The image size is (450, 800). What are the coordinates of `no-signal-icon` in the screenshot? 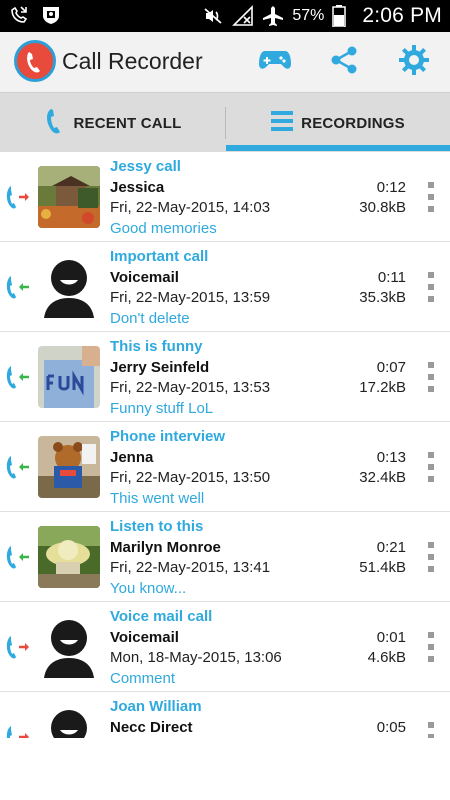 It's located at (243, 16).